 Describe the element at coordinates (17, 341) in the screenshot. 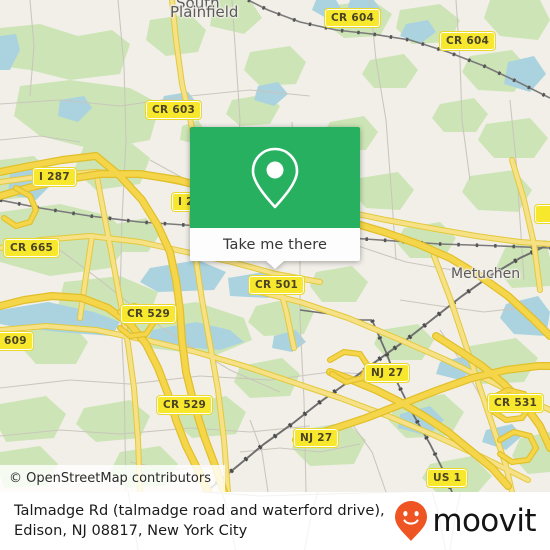

I see `road-shield-609: 609` at that location.